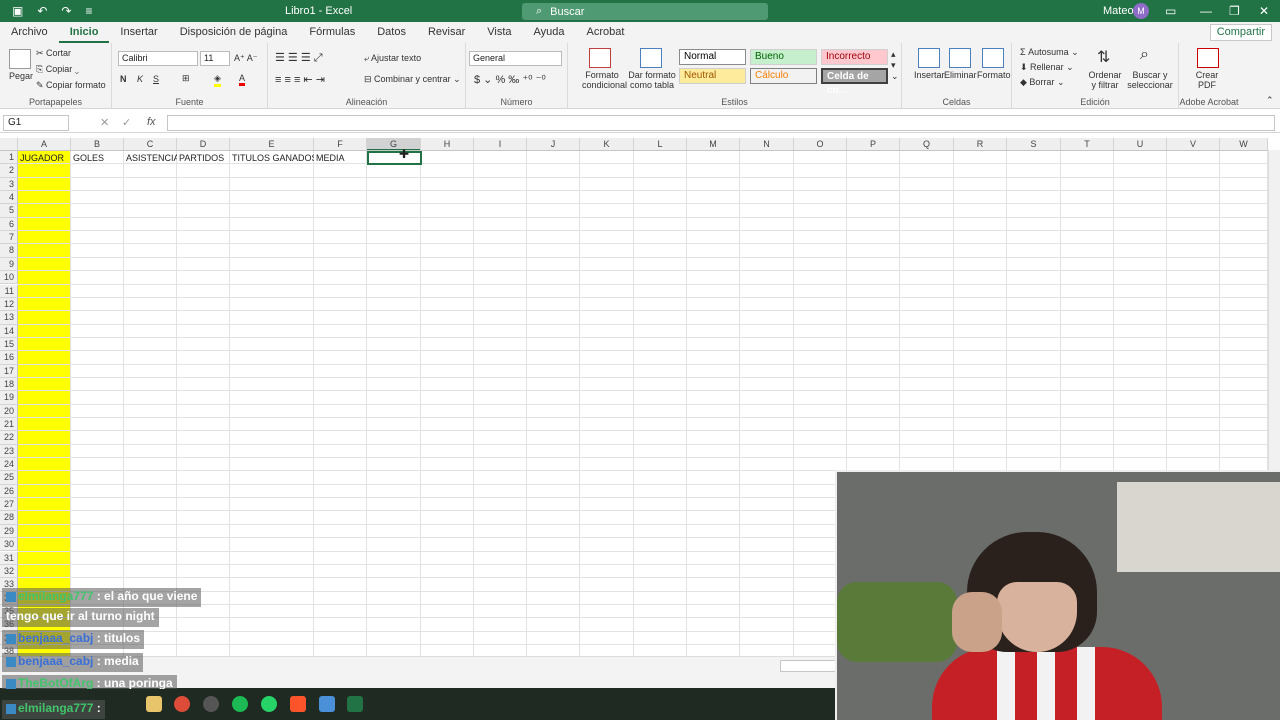  What do you see at coordinates (123, 79) in the screenshot?
I see `bold-button: N` at bounding box center [123, 79].